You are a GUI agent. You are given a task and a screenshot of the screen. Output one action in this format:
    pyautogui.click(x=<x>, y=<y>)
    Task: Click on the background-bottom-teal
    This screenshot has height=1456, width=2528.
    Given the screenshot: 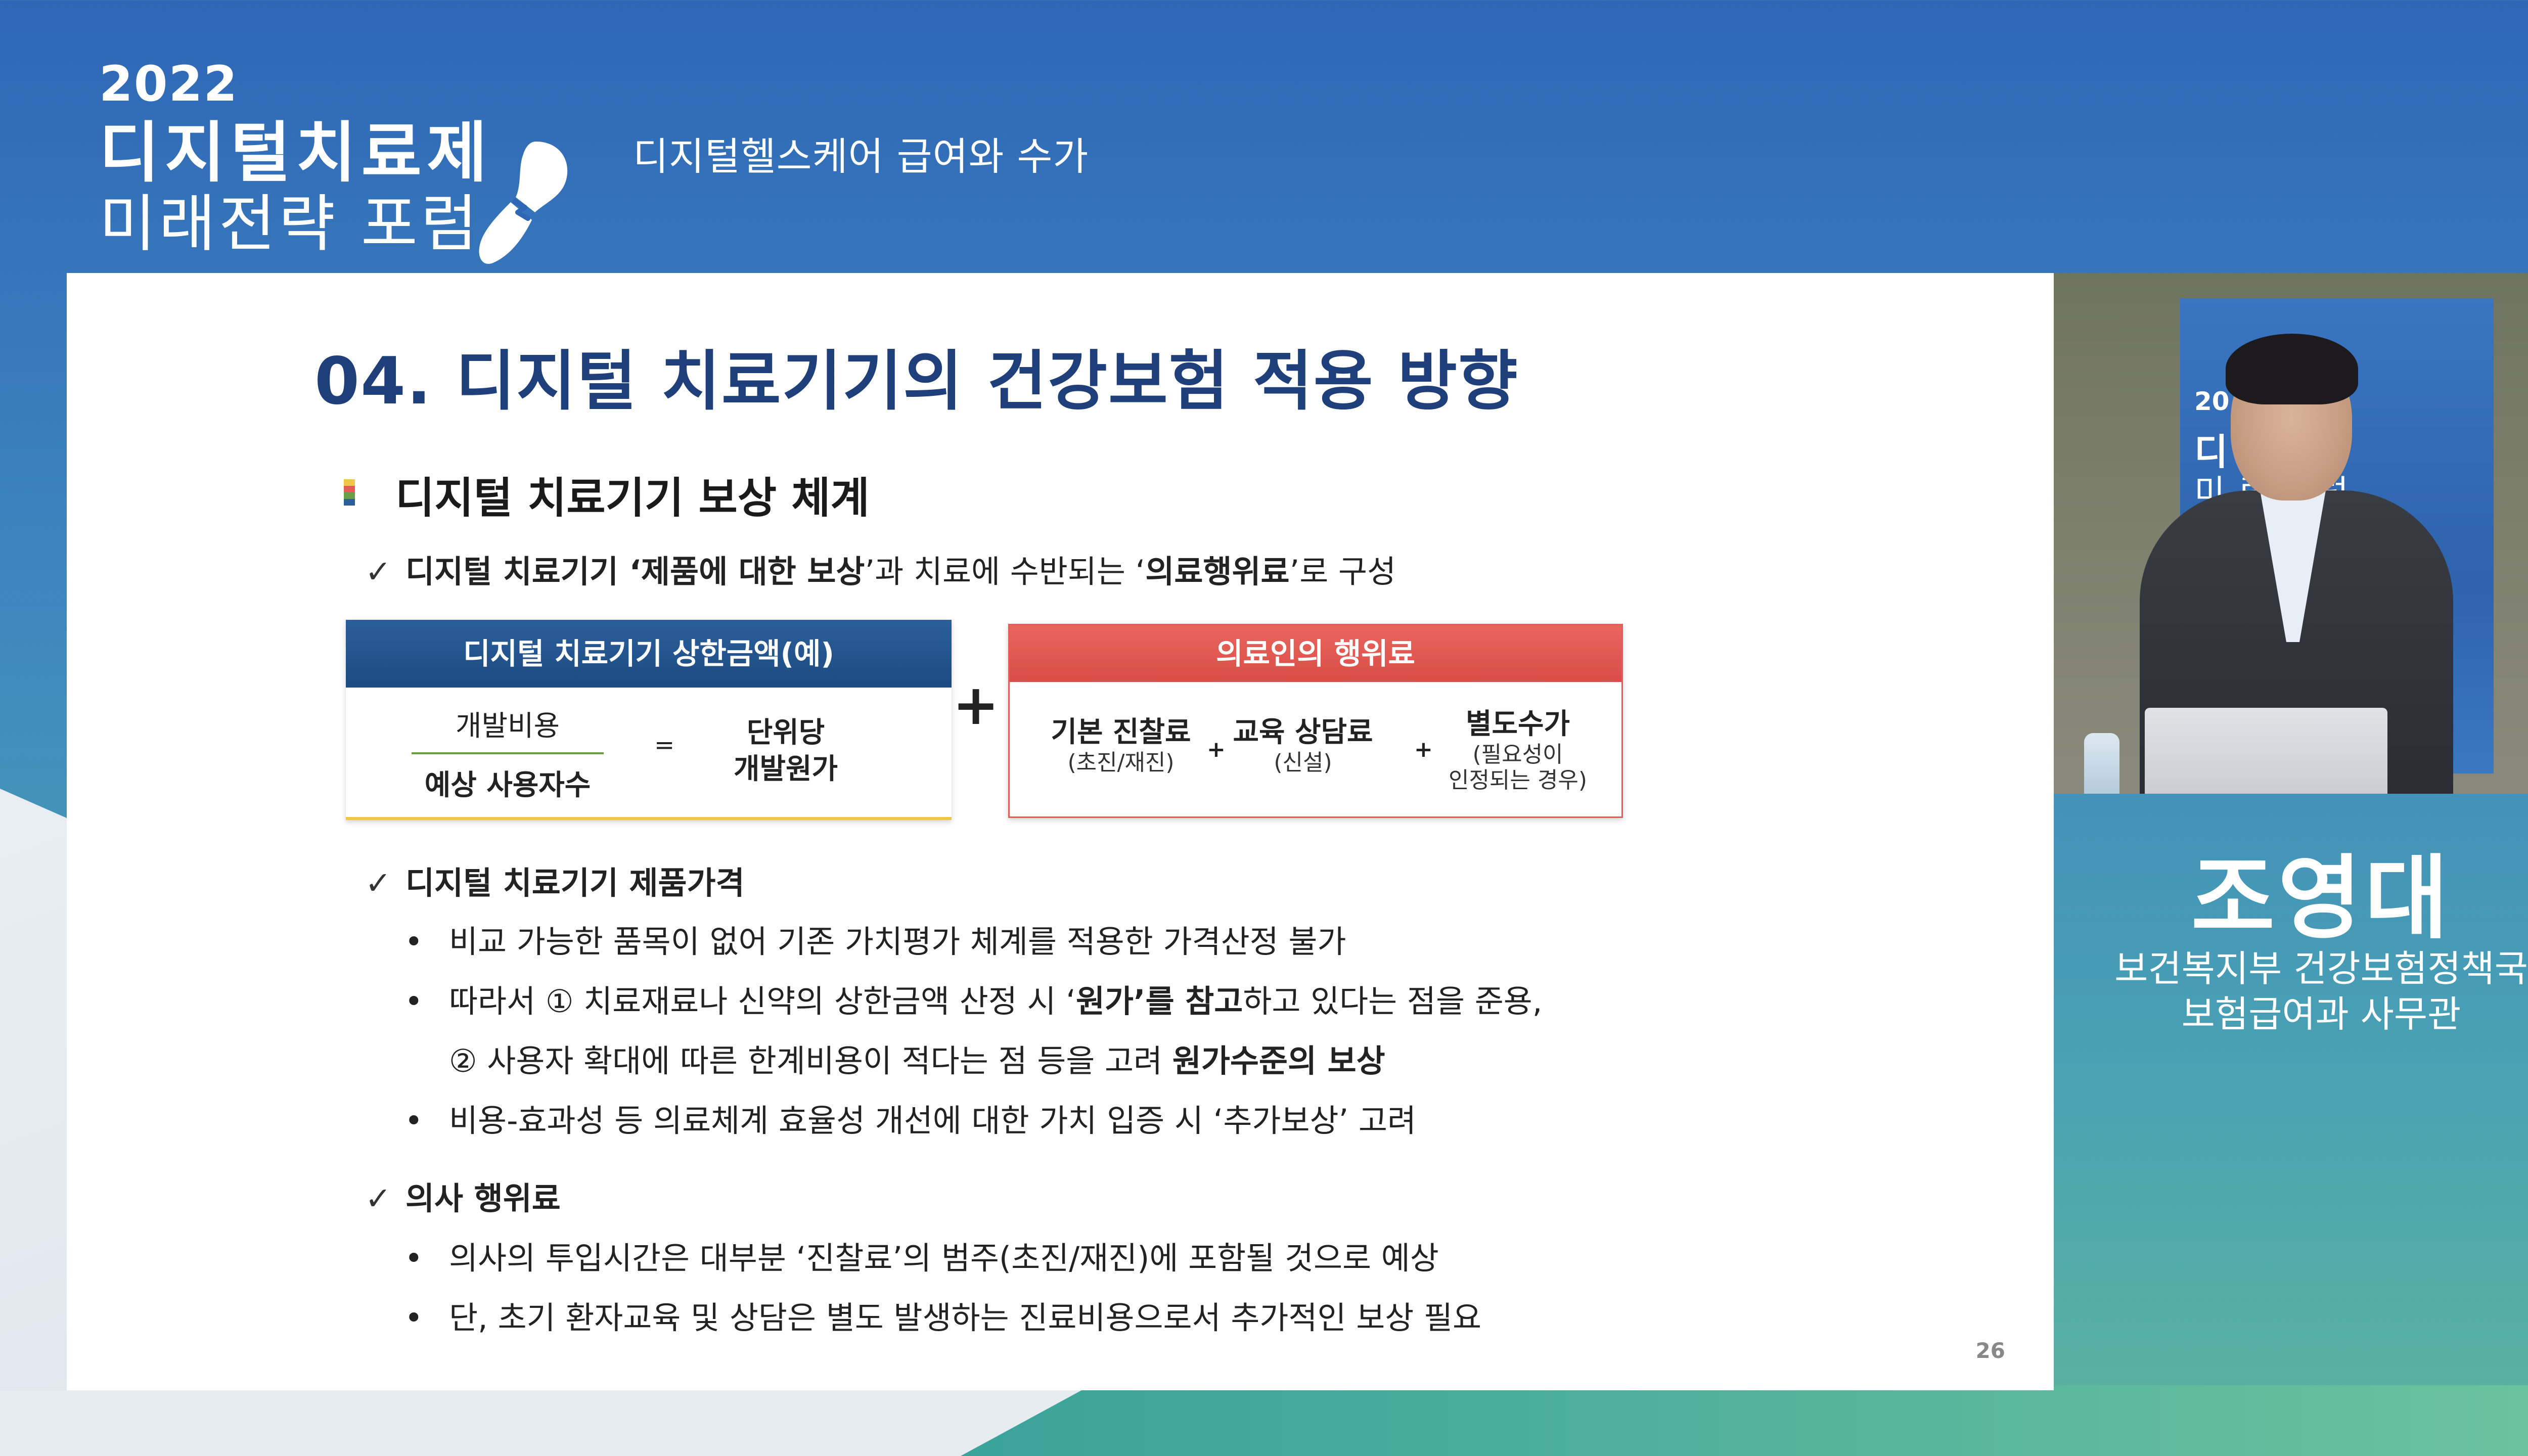 What is the action you would take?
    pyautogui.click(x=1745, y=1420)
    